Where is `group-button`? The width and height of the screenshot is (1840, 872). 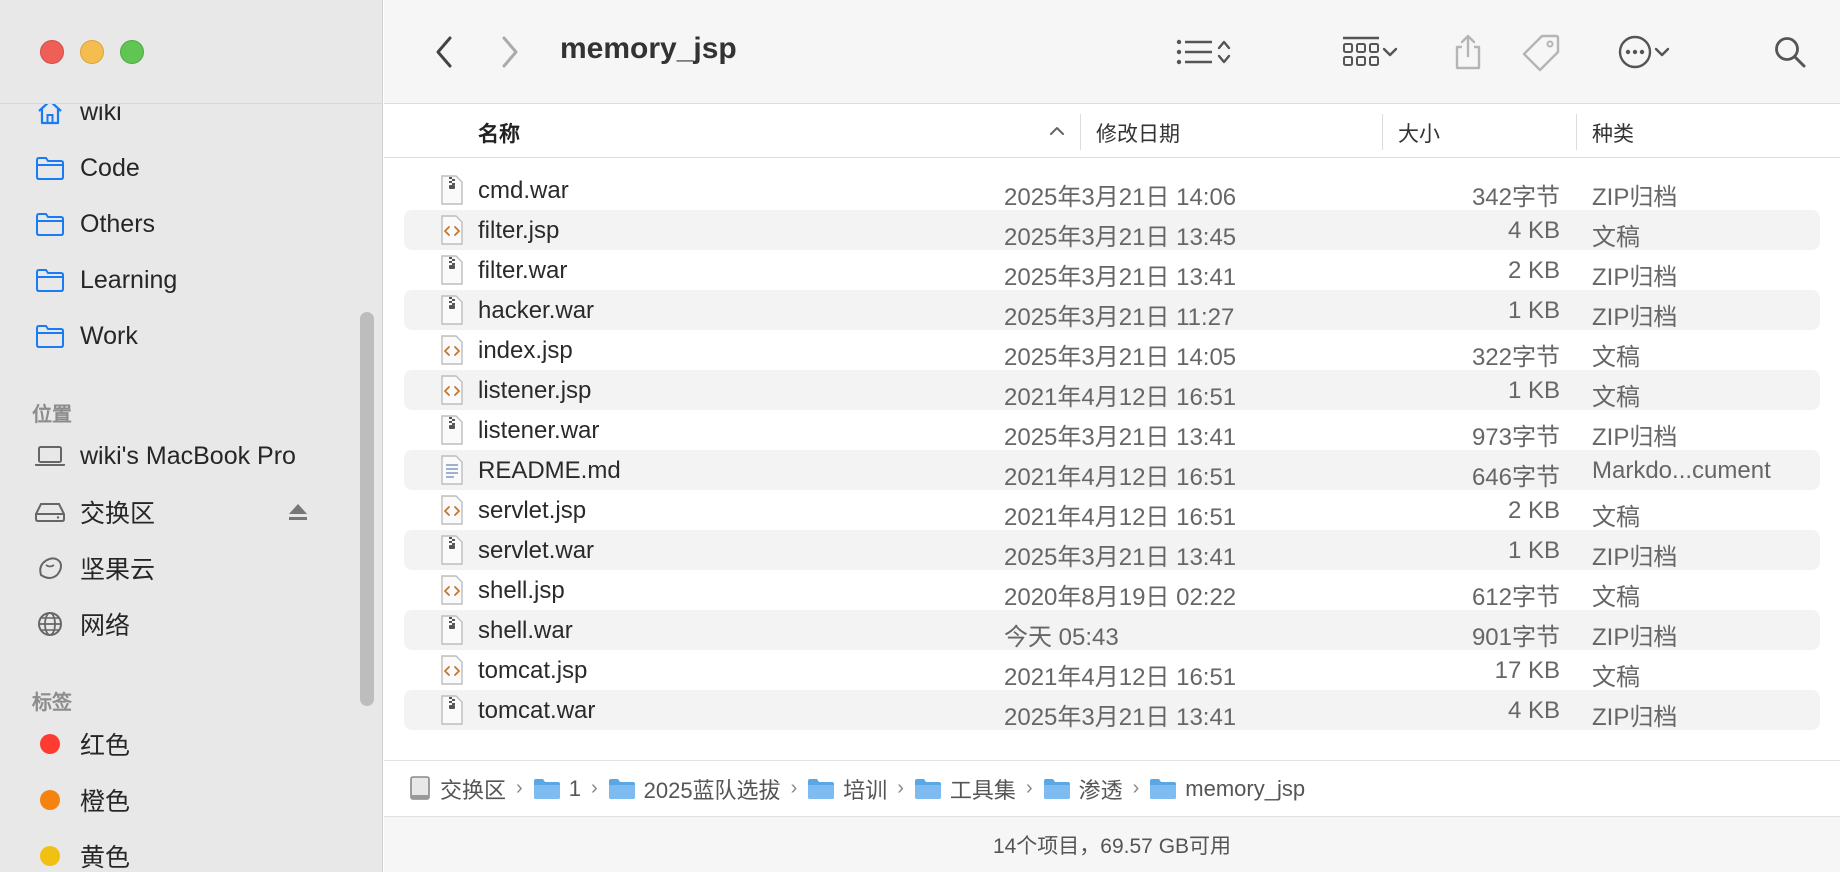
group-button is located at coordinates (1370, 52).